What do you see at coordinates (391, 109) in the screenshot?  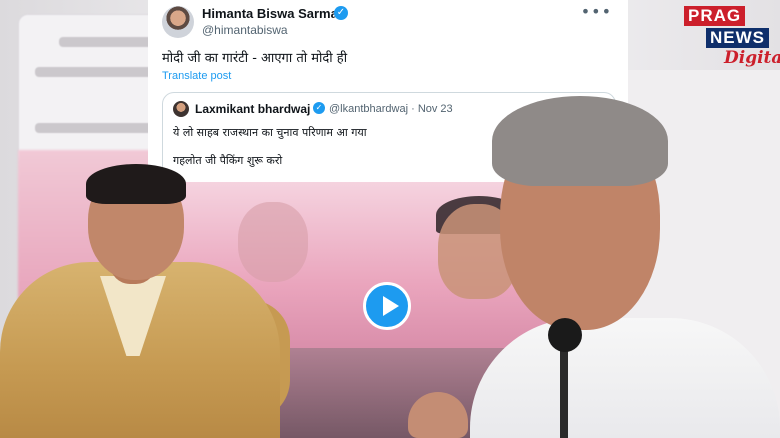 I see `quoted-handle-date: @lkantbhardwaj · Nov 23` at bounding box center [391, 109].